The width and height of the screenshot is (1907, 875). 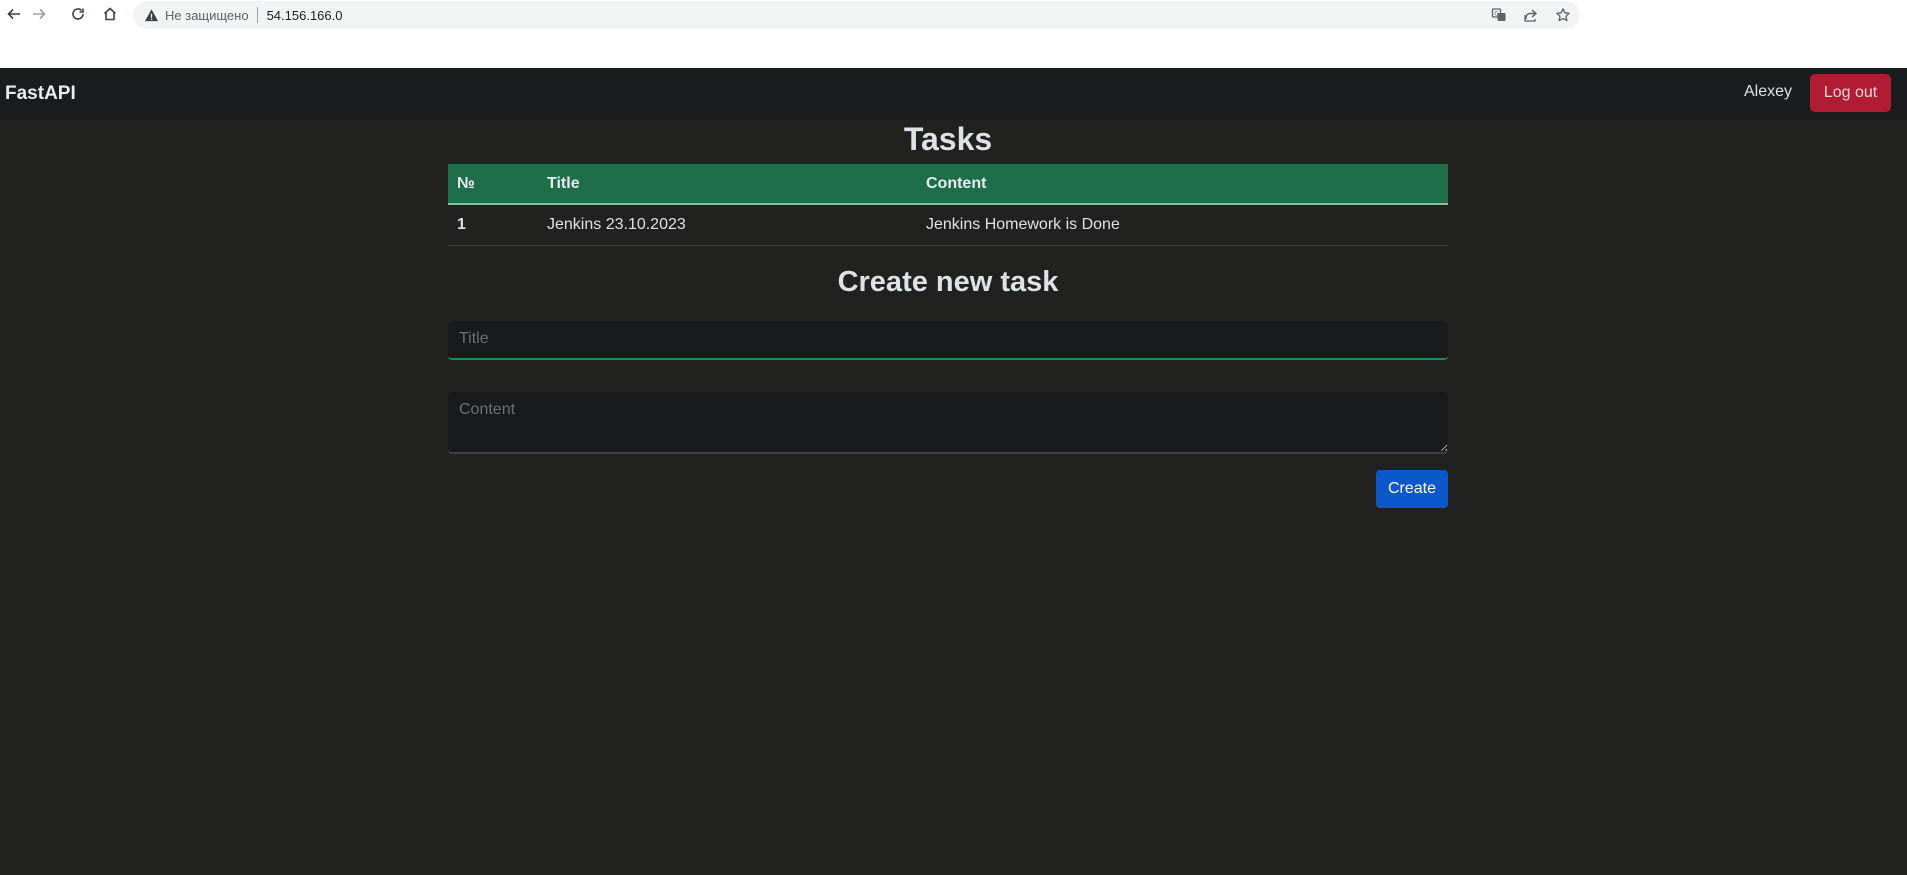 What do you see at coordinates (39, 14) in the screenshot?
I see `forward-icon` at bounding box center [39, 14].